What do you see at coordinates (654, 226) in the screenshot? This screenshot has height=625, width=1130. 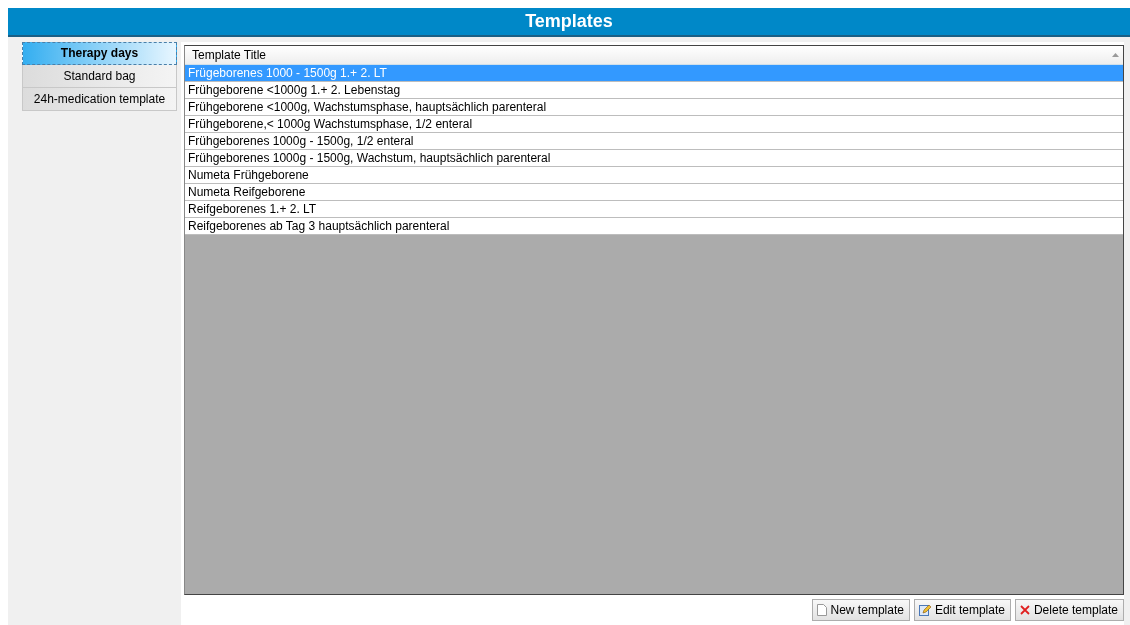 I see `table-row: Reifgeborenes ab Tag 3 hauptsächlich parenteral` at bounding box center [654, 226].